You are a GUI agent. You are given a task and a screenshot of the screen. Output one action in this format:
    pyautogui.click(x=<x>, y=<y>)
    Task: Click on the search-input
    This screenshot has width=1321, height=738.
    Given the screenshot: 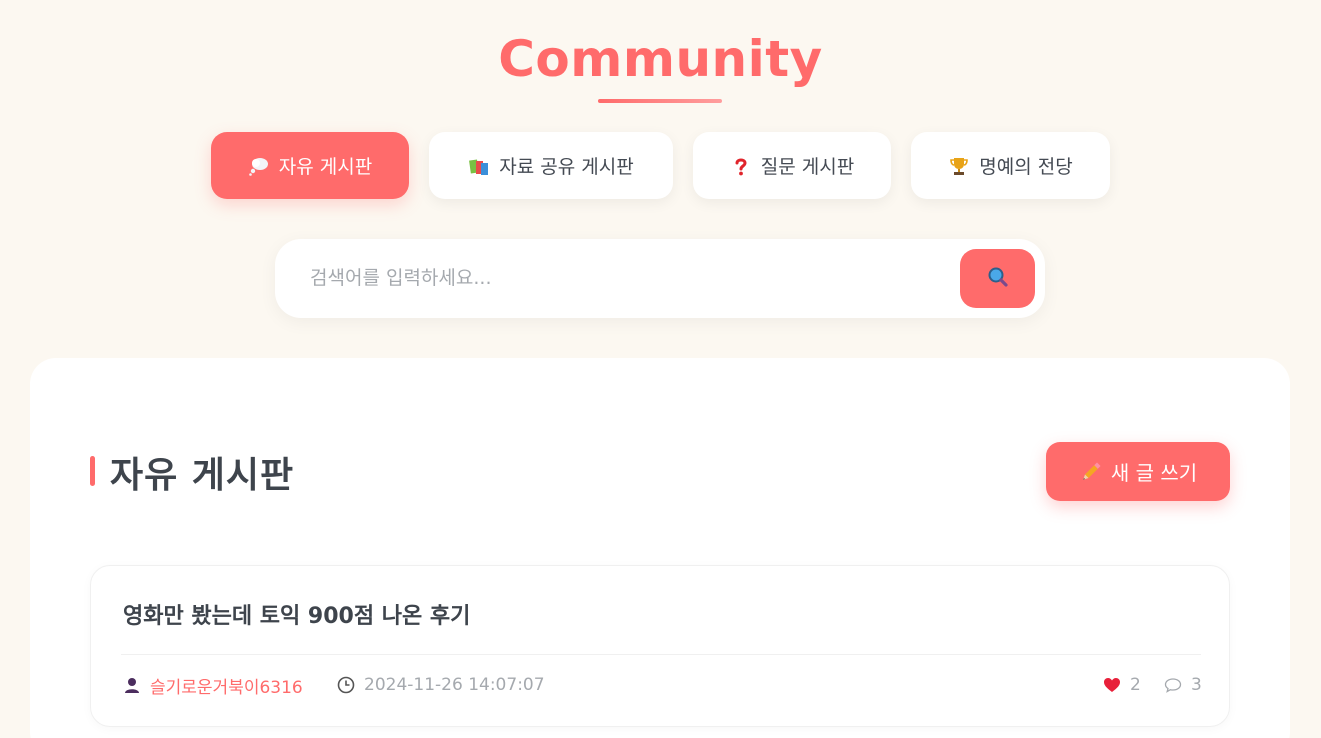 What is the action you would take?
    pyautogui.click(x=625, y=278)
    